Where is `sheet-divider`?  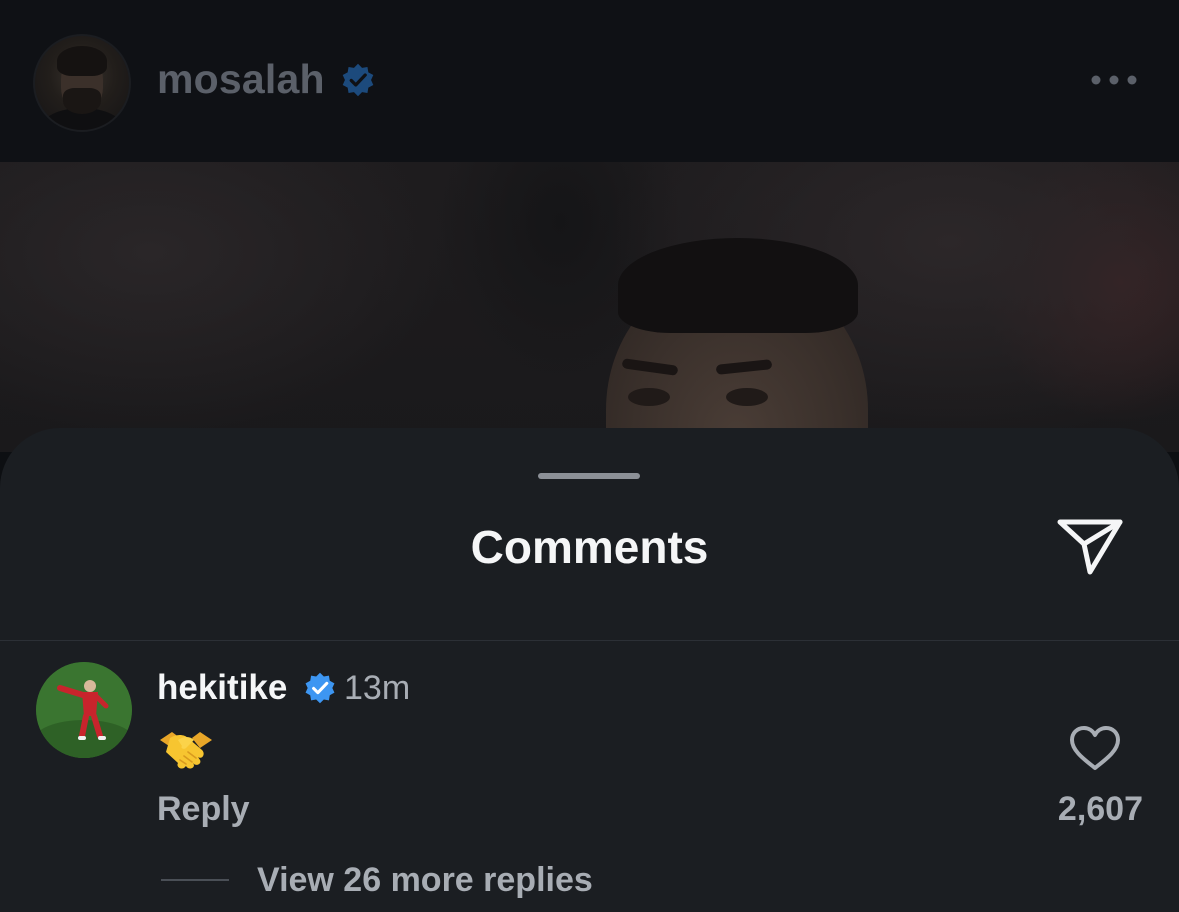
sheet-divider is located at coordinates (589, 640).